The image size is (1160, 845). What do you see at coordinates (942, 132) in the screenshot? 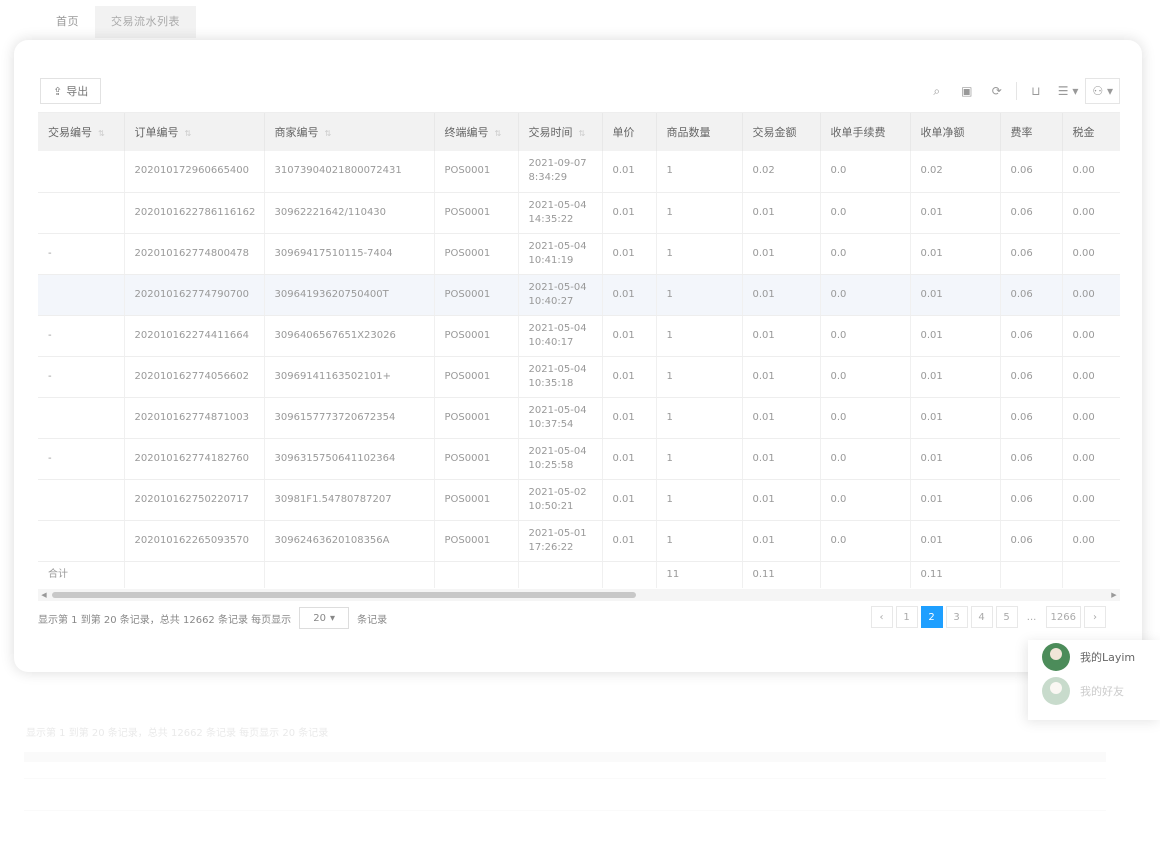
I see `column-header-label: 收单净额` at bounding box center [942, 132].